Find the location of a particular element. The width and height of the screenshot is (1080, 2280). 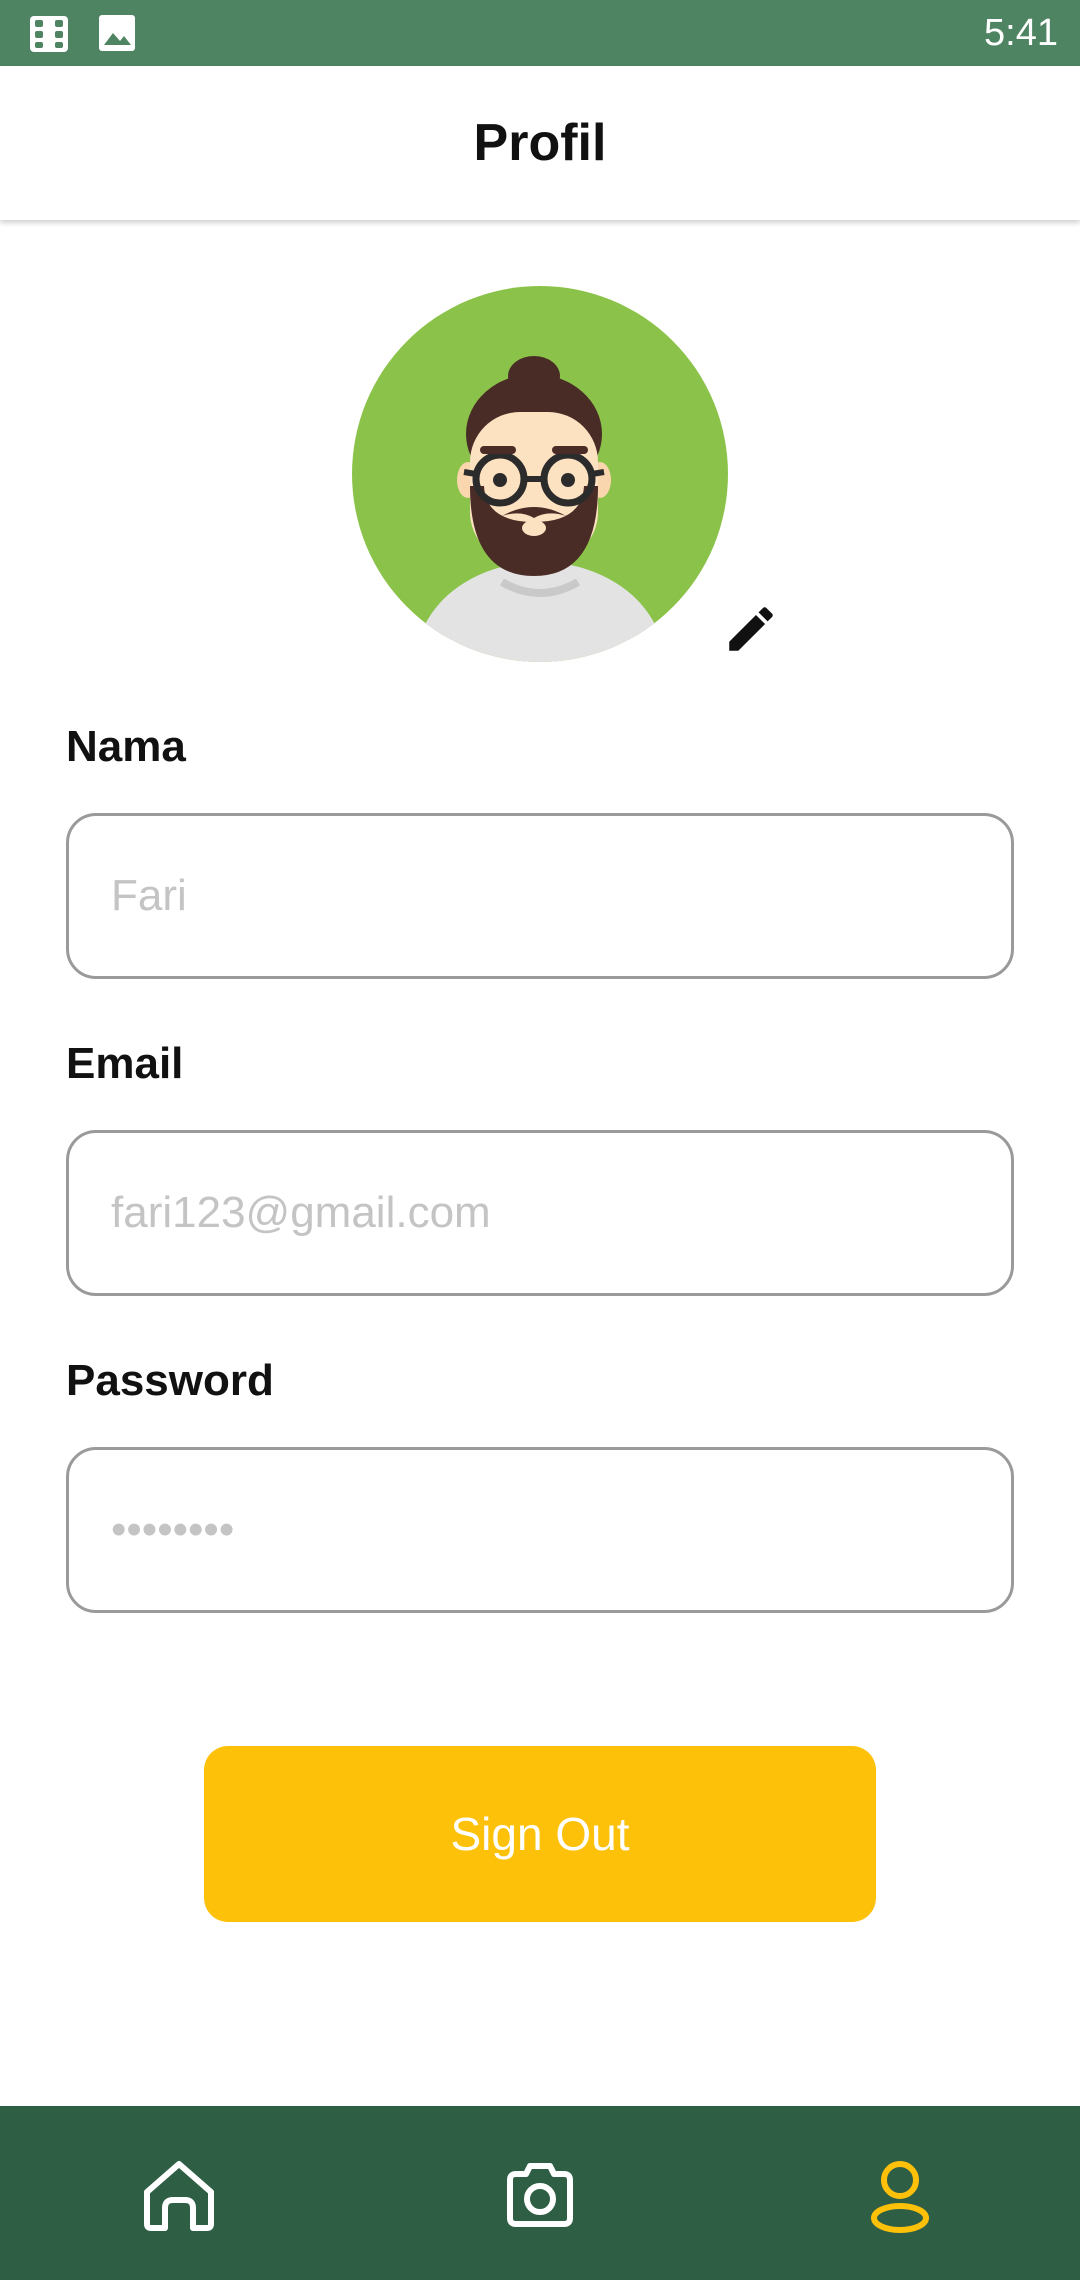

status-bar: 5:41 is located at coordinates (540, 33).